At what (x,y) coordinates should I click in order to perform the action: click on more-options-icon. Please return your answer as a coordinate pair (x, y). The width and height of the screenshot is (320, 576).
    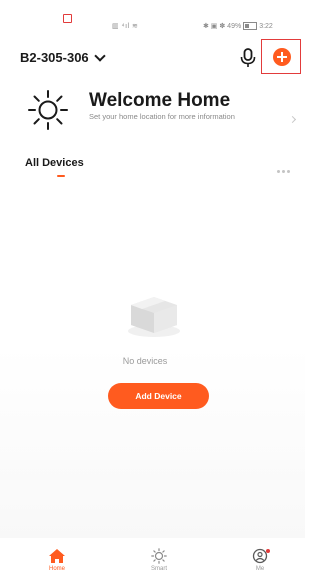
    Looking at the image, I should click on (286, 166).